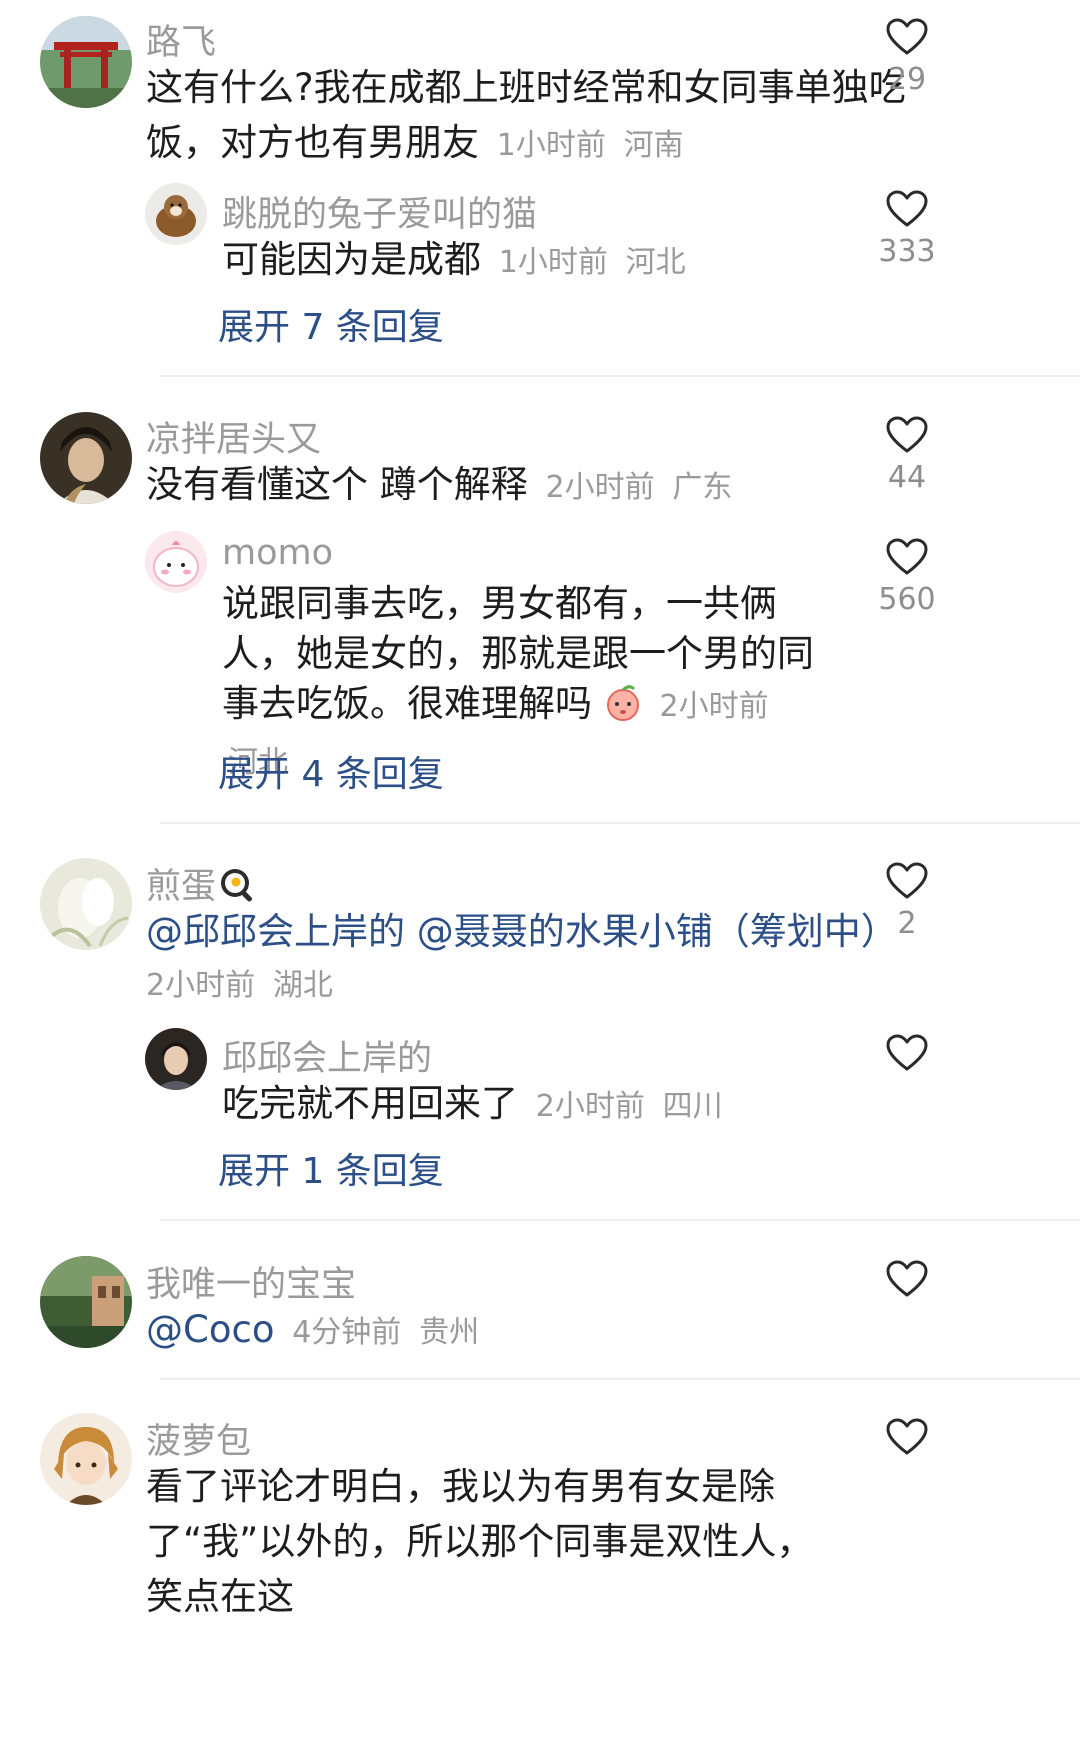 The image size is (1080, 1753). Describe the element at coordinates (653, 145) in the screenshot. I see `comment-location: 河南` at that location.